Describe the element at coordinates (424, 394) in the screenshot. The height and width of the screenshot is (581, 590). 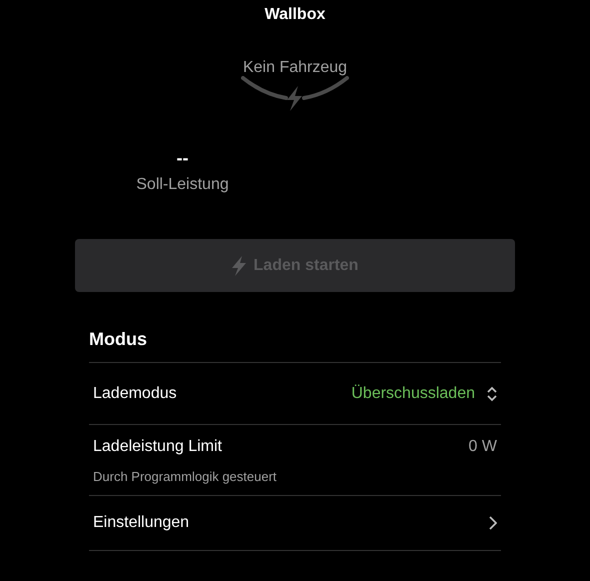
I see `charge-mode-select: Überschussladen` at that location.